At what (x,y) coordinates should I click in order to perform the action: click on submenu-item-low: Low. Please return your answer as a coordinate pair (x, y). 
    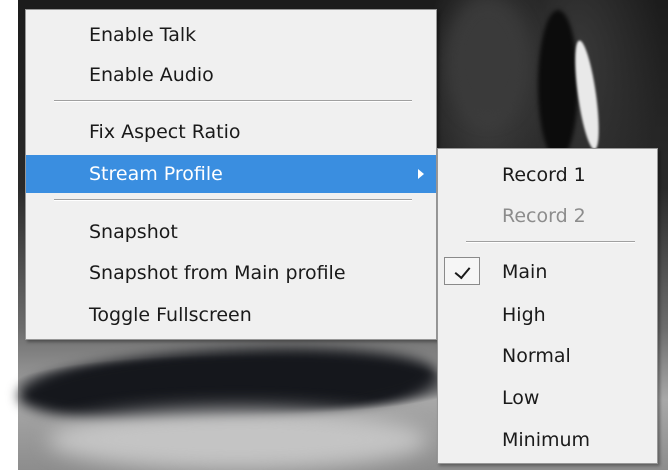
    Looking at the image, I should click on (547, 398).